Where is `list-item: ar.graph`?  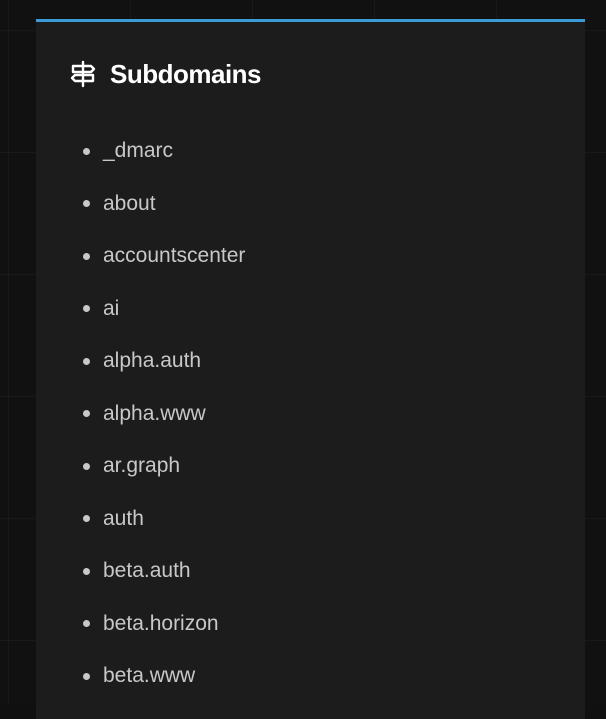 list-item: ar.graph is located at coordinates (164, 466).